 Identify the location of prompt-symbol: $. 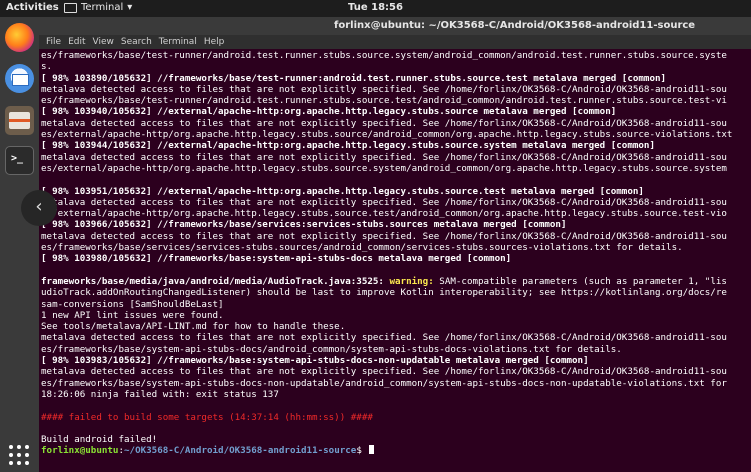
(362, 451).